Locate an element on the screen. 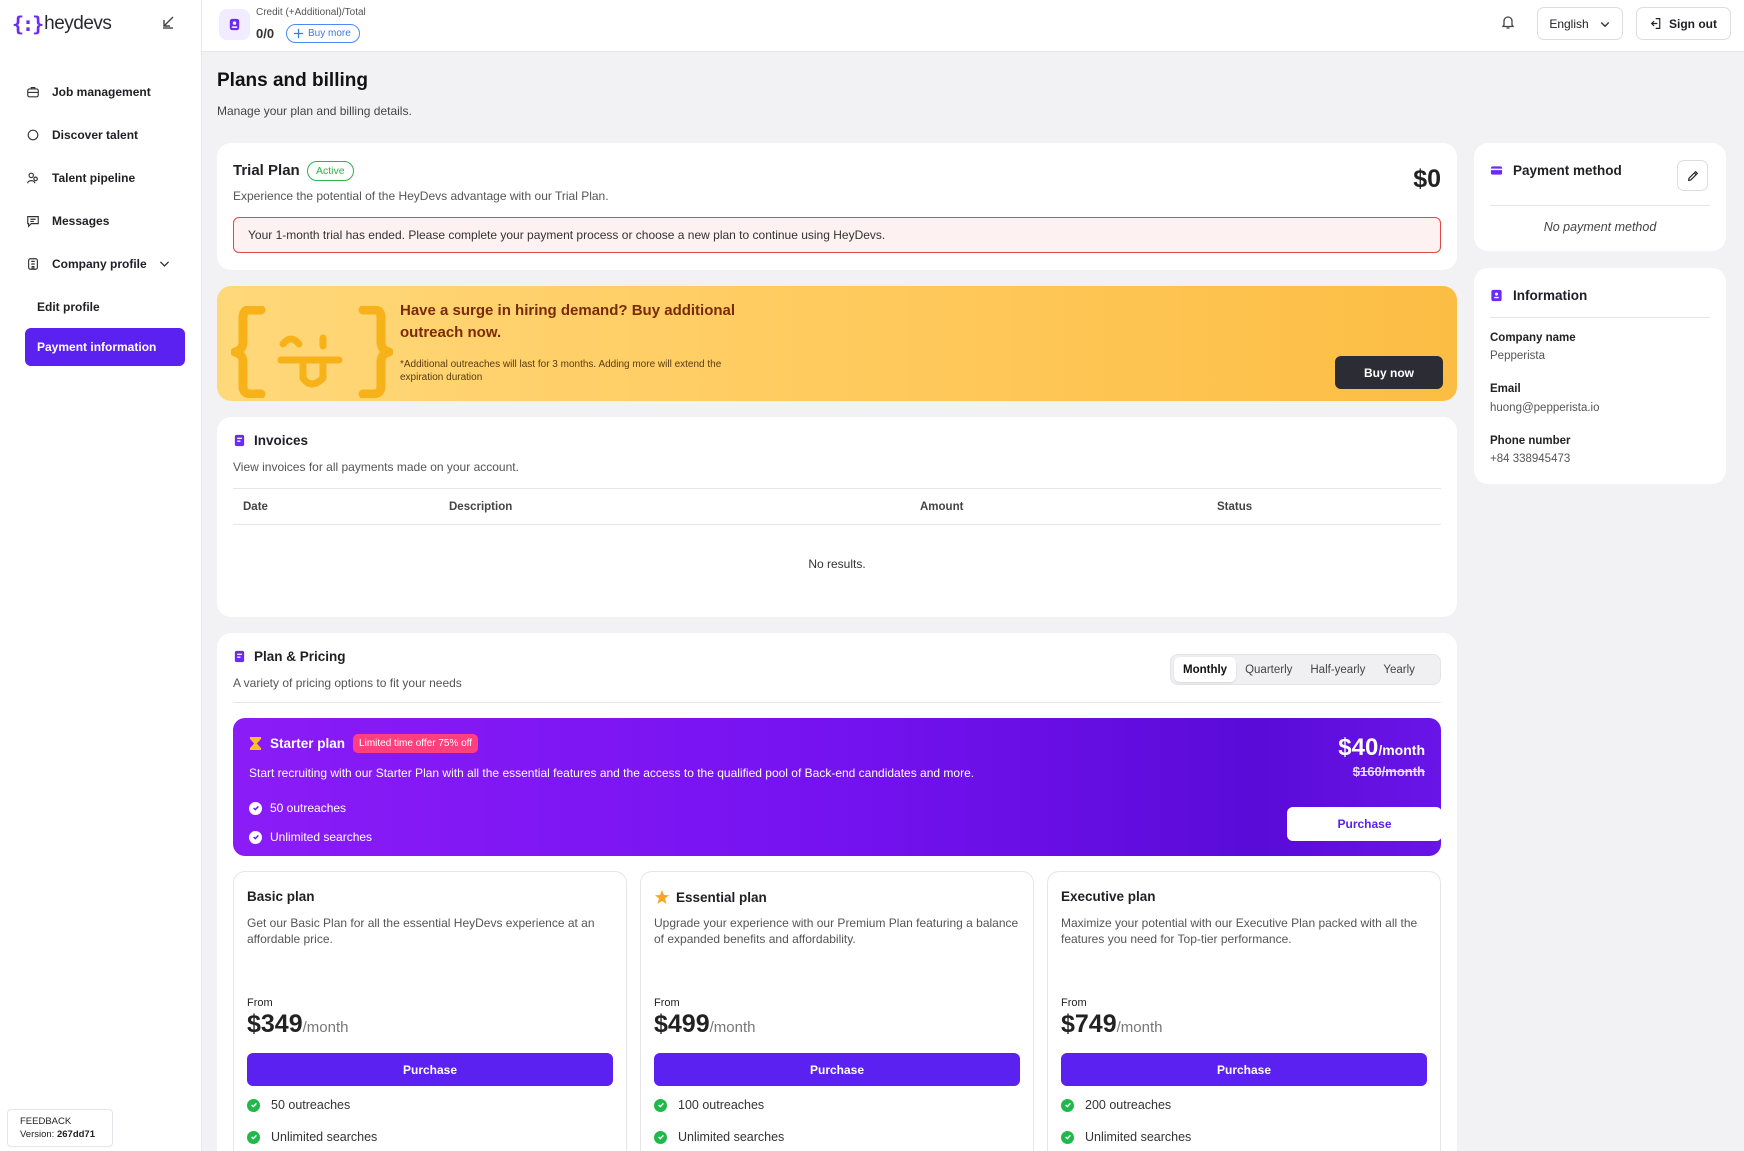  credit-label: Credit (+Additional)/Total is located at coordinates (311, 12).